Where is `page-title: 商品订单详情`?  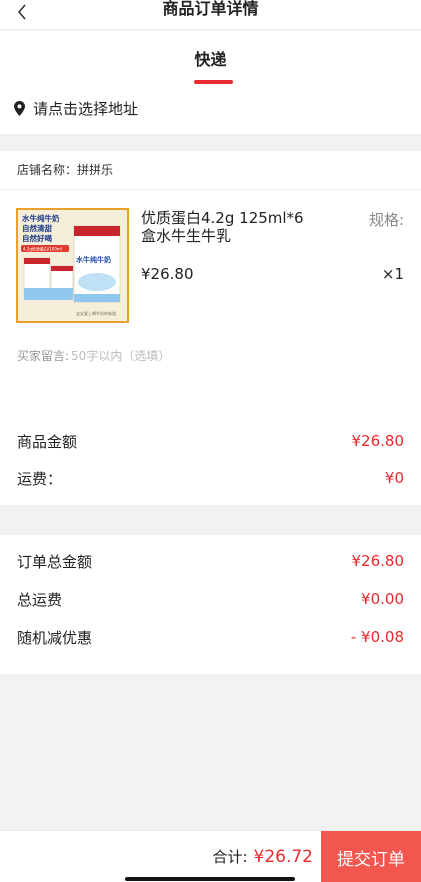 page-title: 商品订单详情 is located at coordinates (210, 9).